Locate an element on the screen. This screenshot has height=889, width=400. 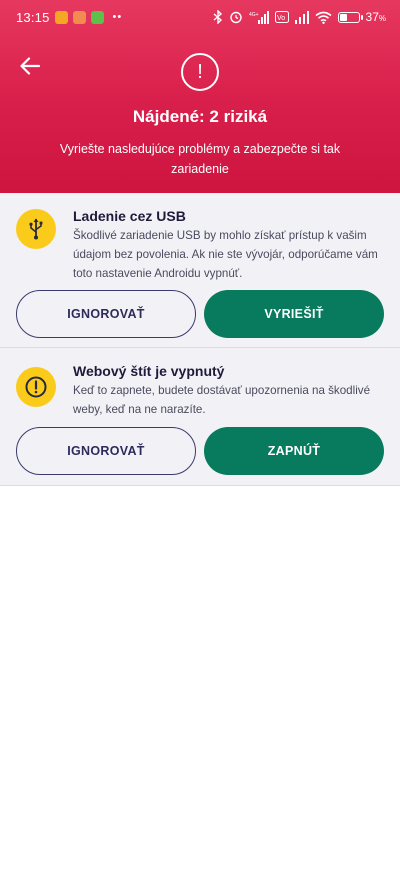
signal-icon: 4G+ is located at coordinates (259, 17).